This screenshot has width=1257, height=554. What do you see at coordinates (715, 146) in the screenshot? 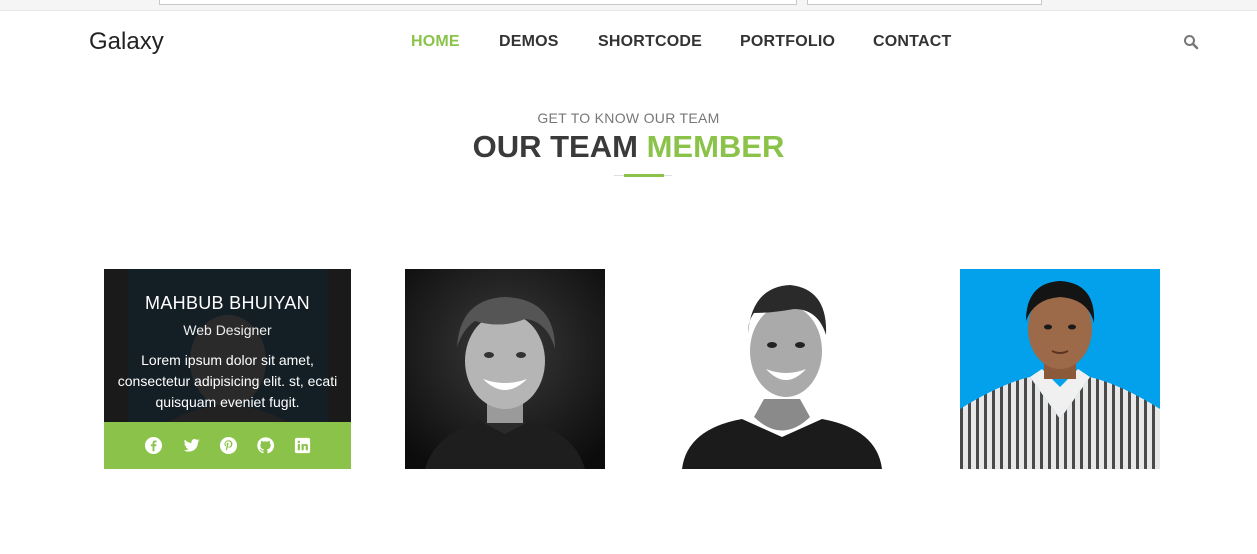
I see `section-title-highlight: MEMBER` at bounding box center [715, 146].